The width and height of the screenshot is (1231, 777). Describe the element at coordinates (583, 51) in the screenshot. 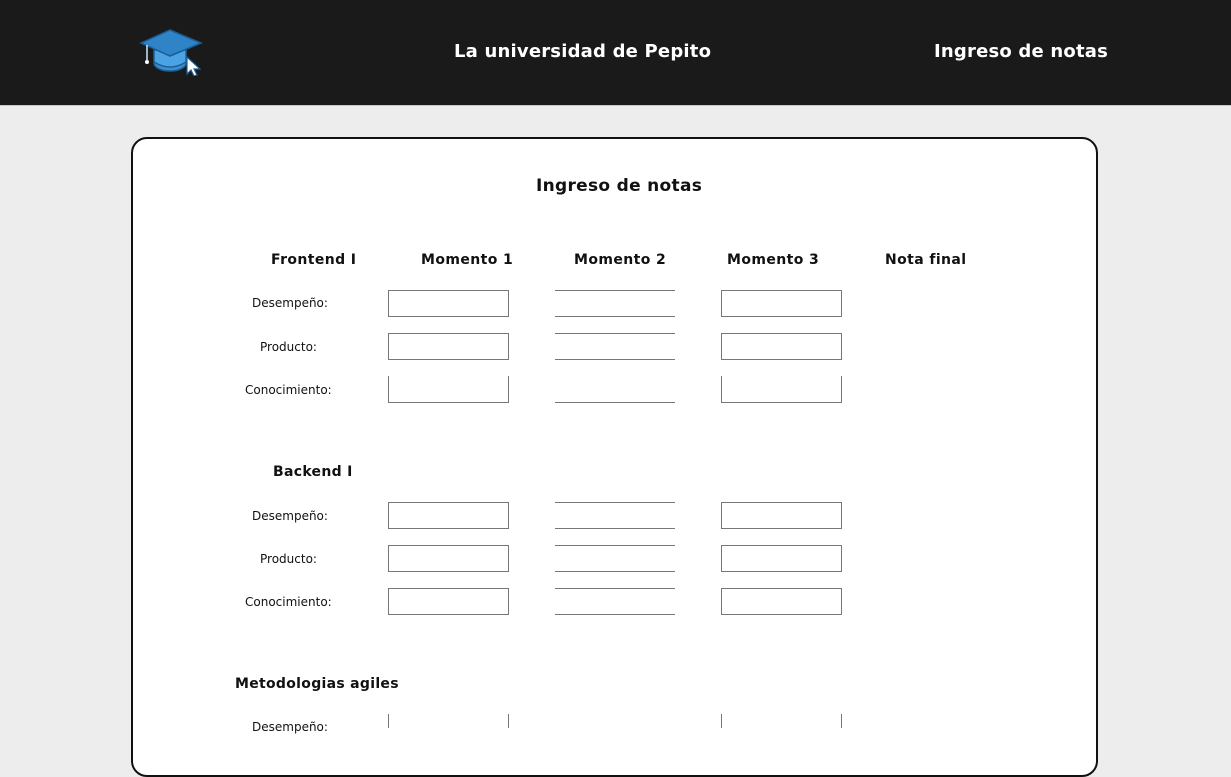

I see `site-title: La universidad de Pepito` at that location.